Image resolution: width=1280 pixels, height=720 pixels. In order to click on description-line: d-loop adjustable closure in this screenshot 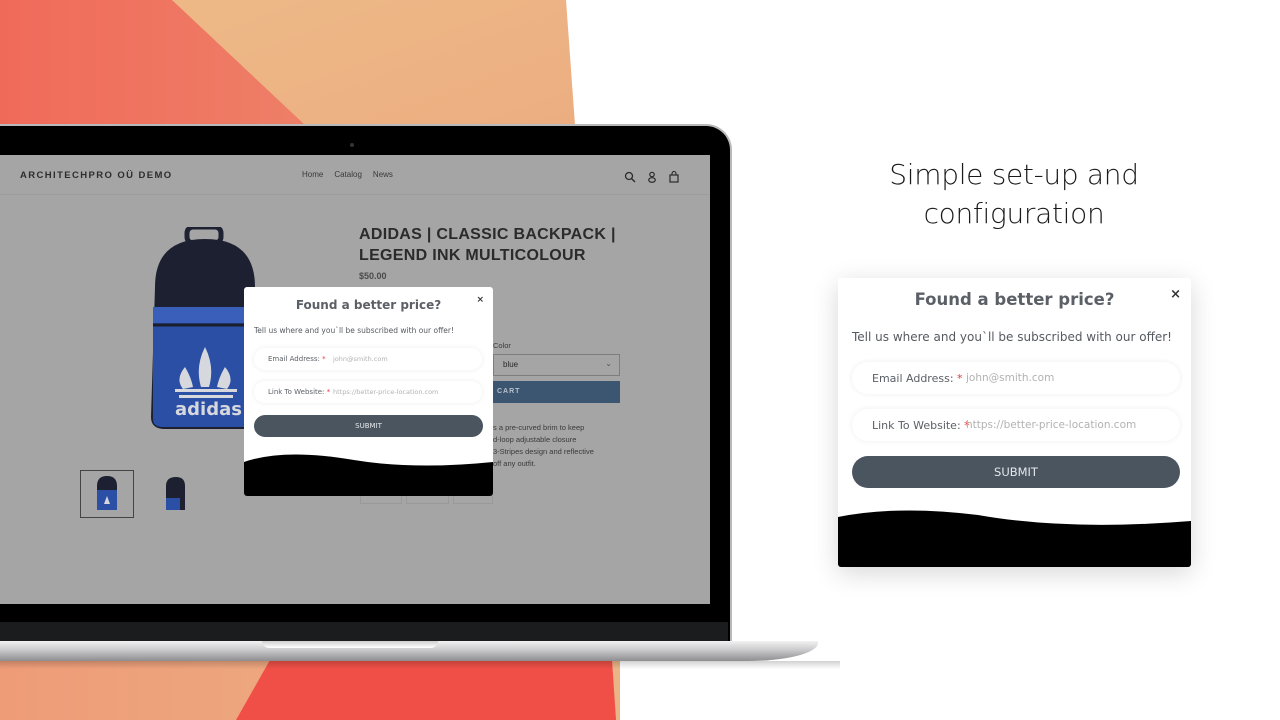, I will do `click(535, 439)`.